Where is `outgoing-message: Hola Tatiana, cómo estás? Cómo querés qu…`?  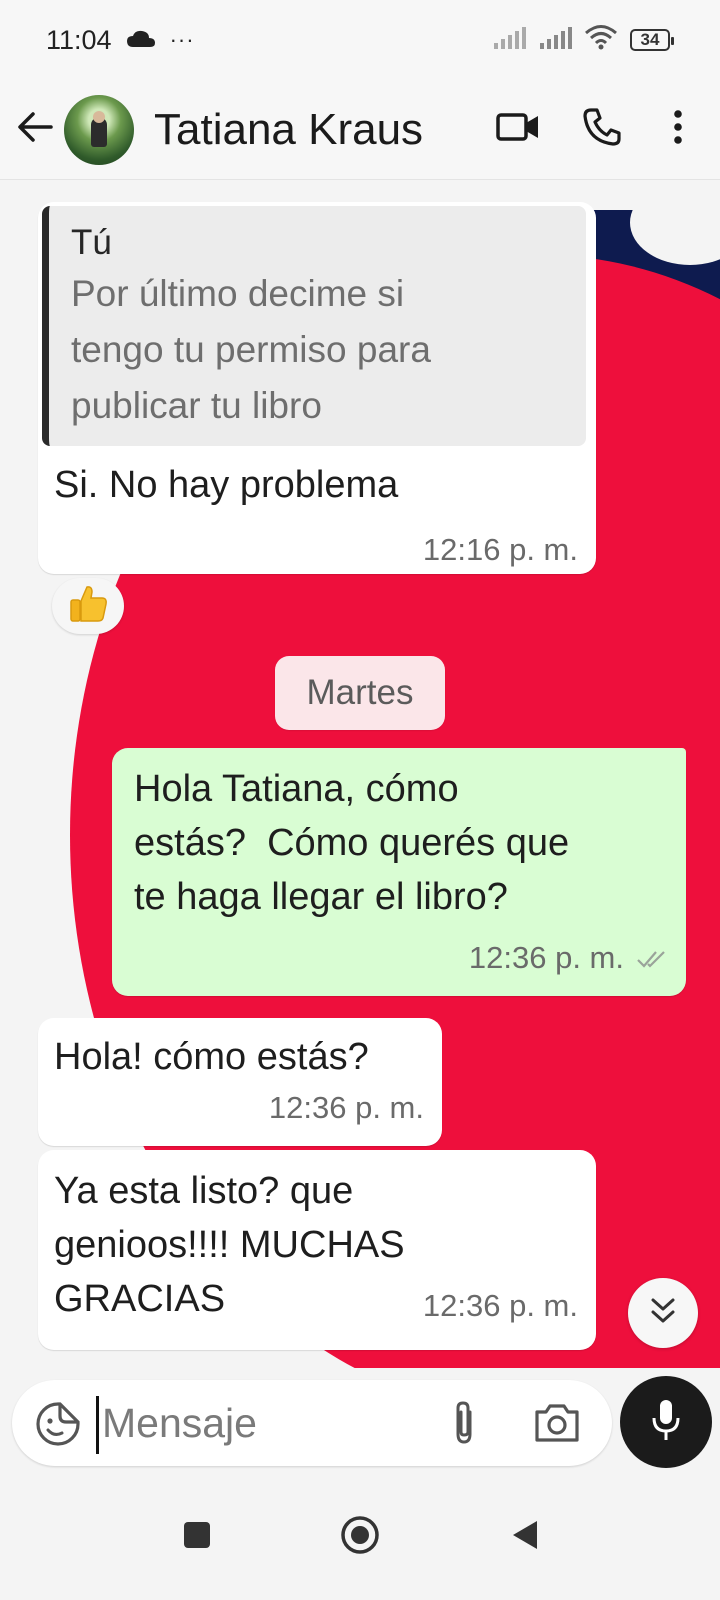 outgoing-message: Hola Tatiana, cómo estás? Cómo querés qu… is located at coordinates (399, 872).